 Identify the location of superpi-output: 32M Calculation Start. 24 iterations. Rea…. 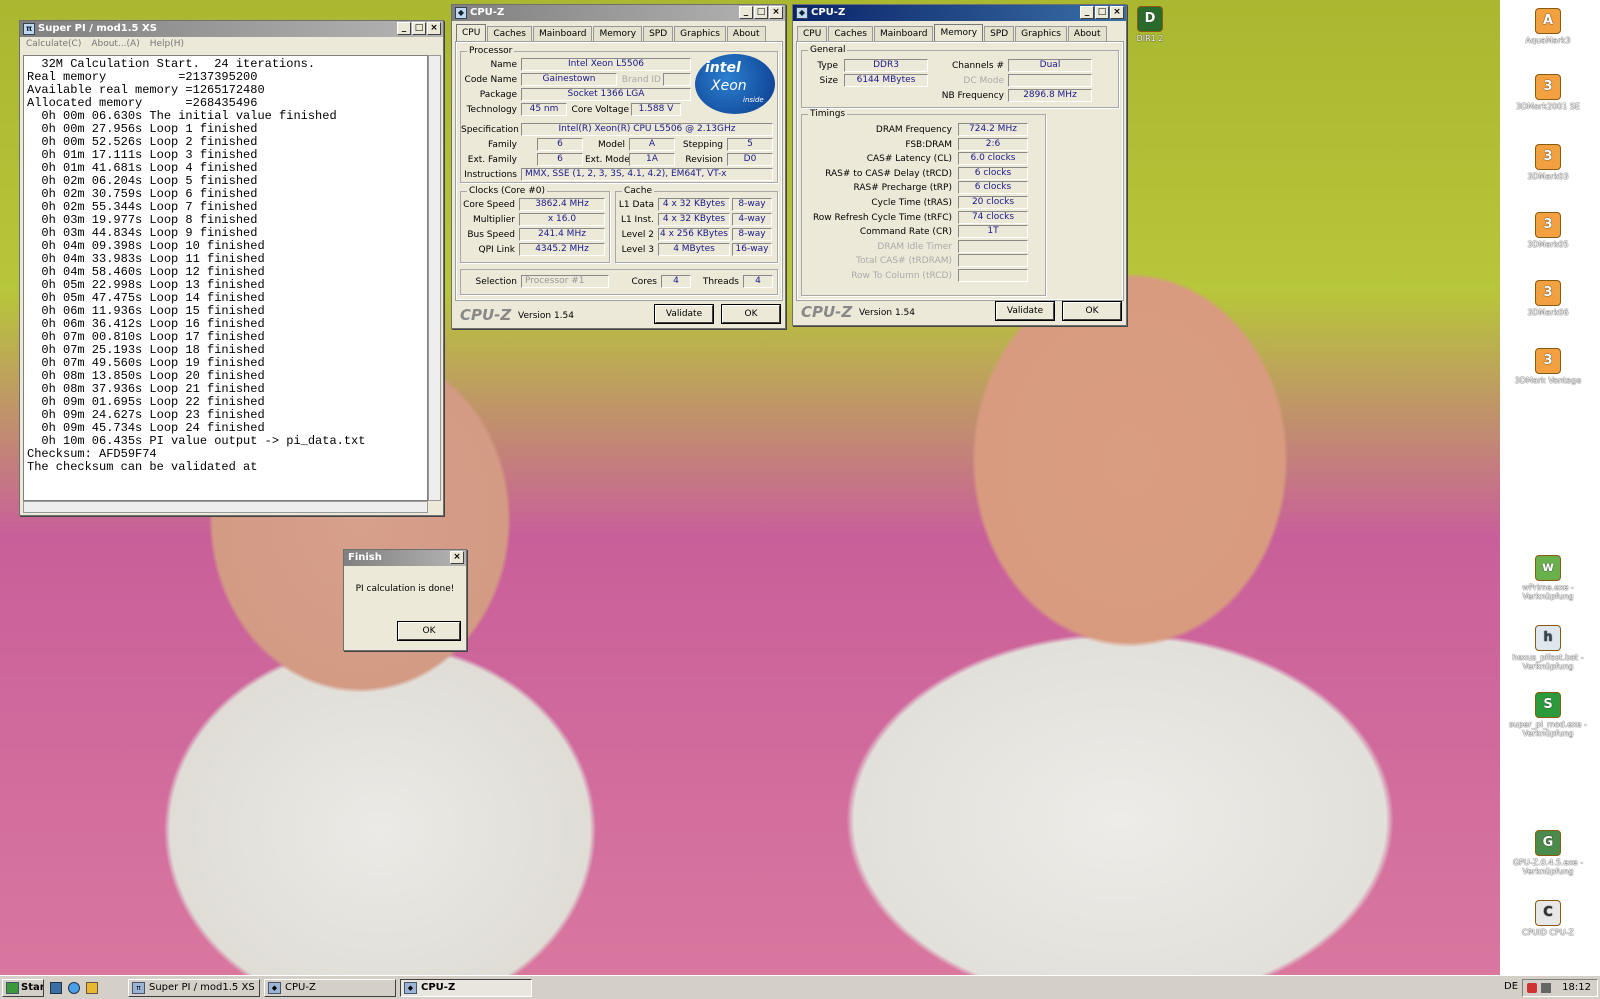
(225, 278).